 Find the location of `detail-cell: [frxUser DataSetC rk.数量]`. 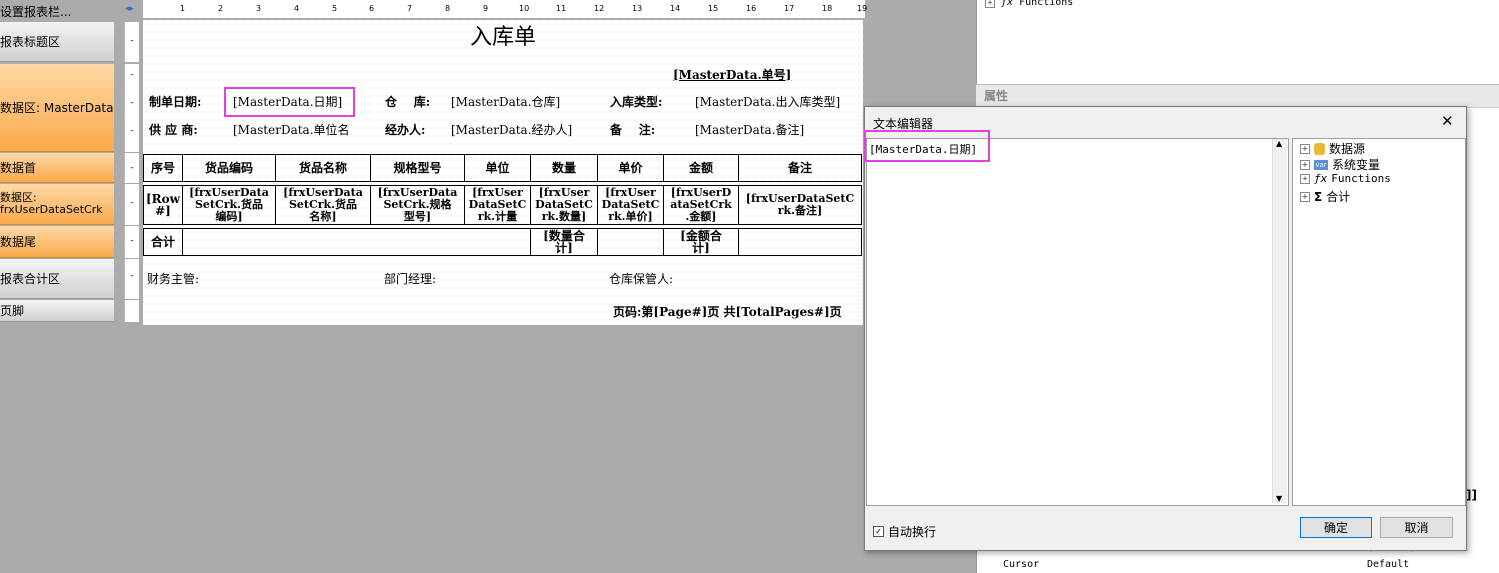

detail-cell: [frxUser DataSetC rk.数量] is located at coordinates (564, 205).